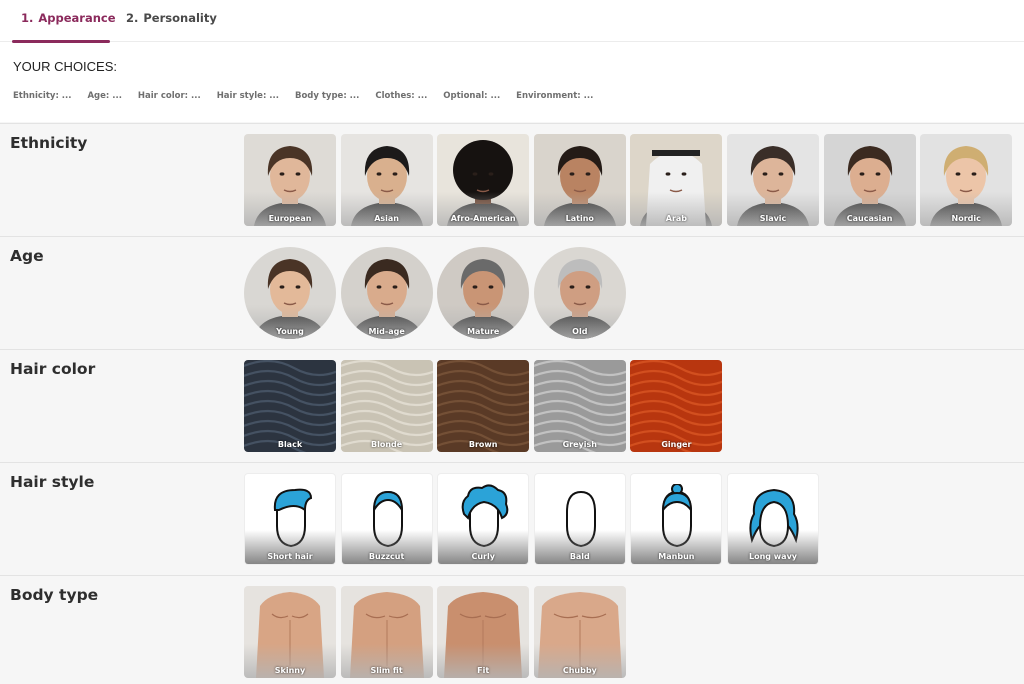 The height and width of the screenshot is (684, 1024). I want to click on option-label: Slim fit, so click(386, 670).